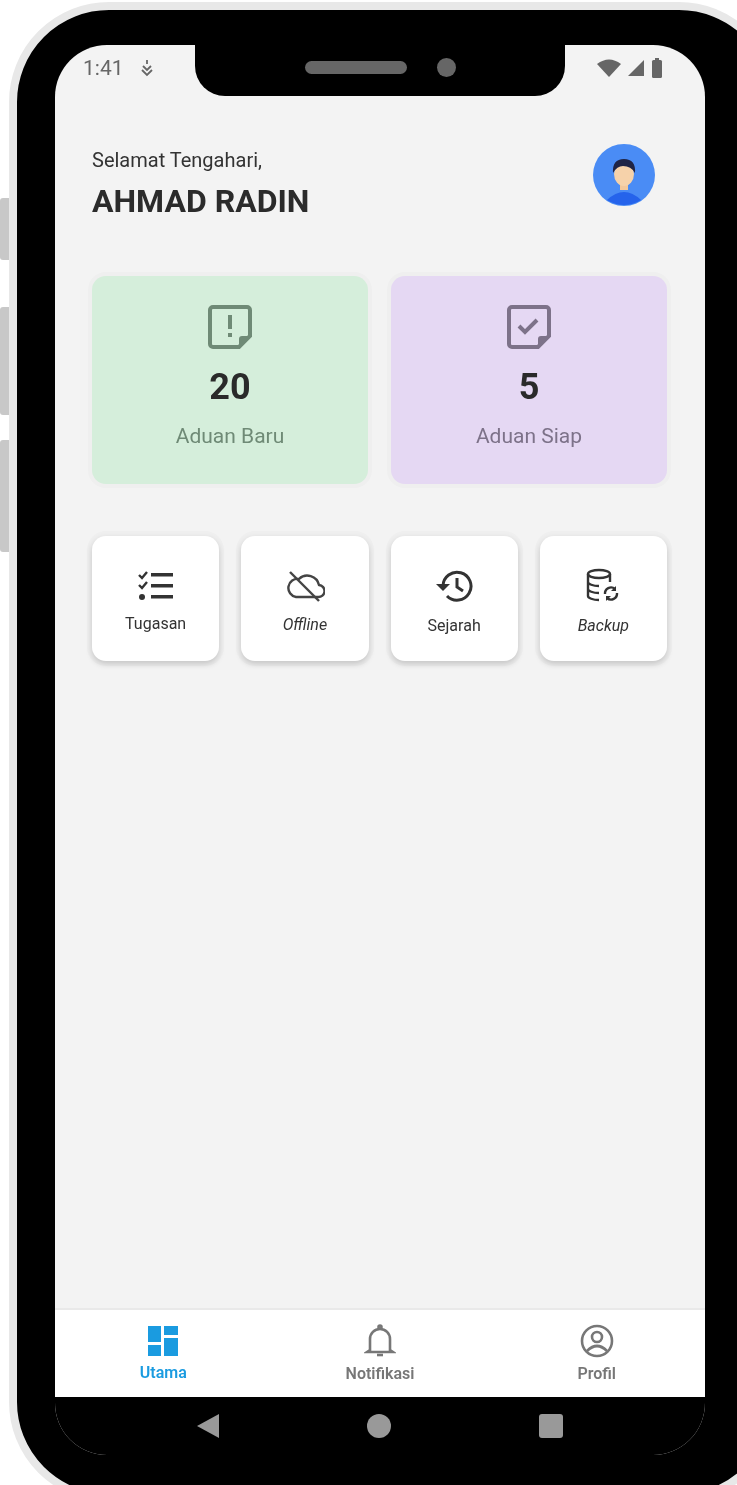  What do you see at coordinates (529, 327) in the screenshot?
I see `check-note-icon` at bounding box center [529, 327].